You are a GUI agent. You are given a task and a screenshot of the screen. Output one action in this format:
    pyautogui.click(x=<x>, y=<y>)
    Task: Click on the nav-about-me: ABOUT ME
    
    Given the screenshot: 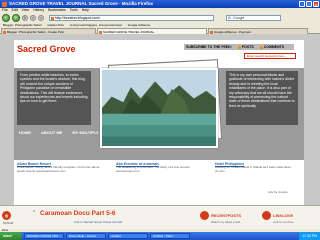 What is the action you would take?
    pyautogui.click(x=51, y=132)
    